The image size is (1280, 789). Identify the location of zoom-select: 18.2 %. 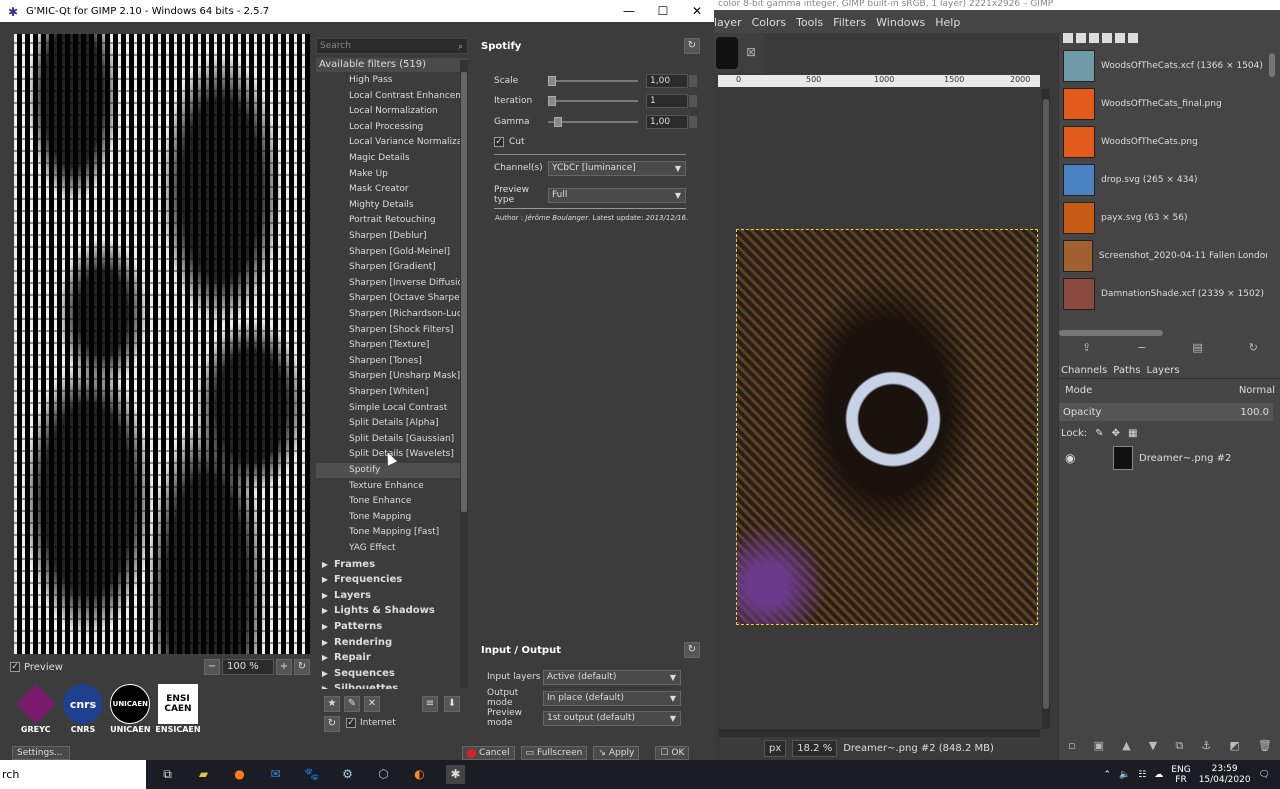
(815, 748).